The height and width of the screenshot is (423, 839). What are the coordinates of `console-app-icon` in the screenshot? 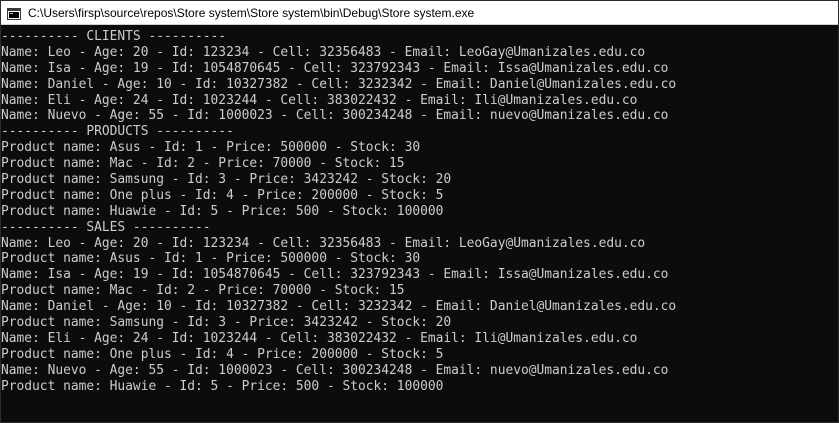 It's located at (14, 13).